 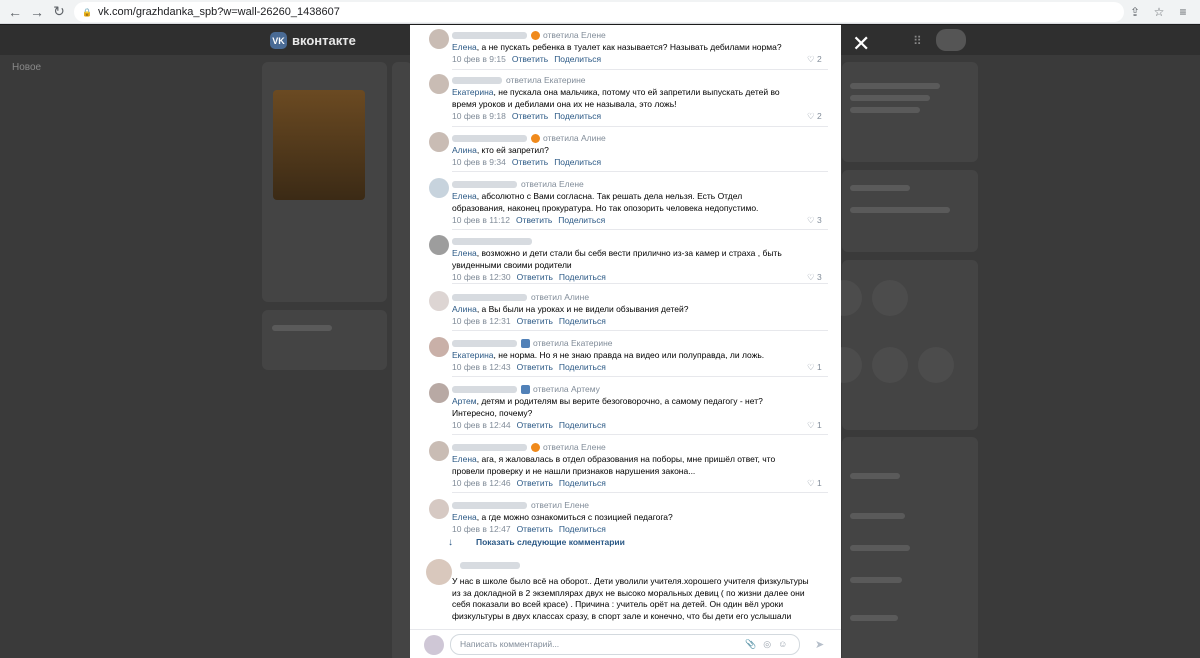 What do you see at coordinates (574, 138) in the screenshot?
I see `reply-to: ответила Алине` at bounding box center [574, 138].